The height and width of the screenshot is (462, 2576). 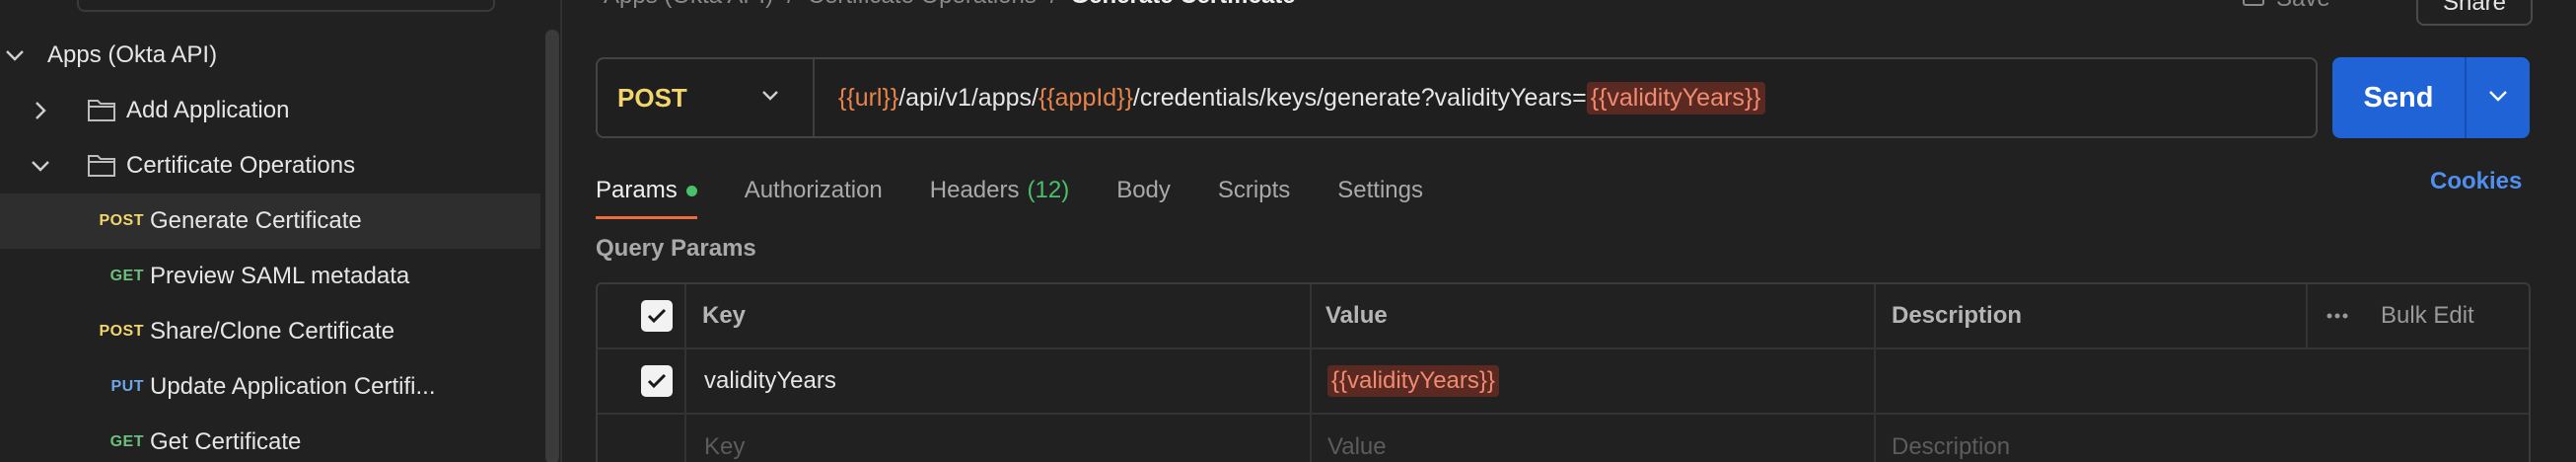 What do you see at coordinates (2253, 7) in the screenshot?
I see `save-icon` at bounding box center [2253, 7].